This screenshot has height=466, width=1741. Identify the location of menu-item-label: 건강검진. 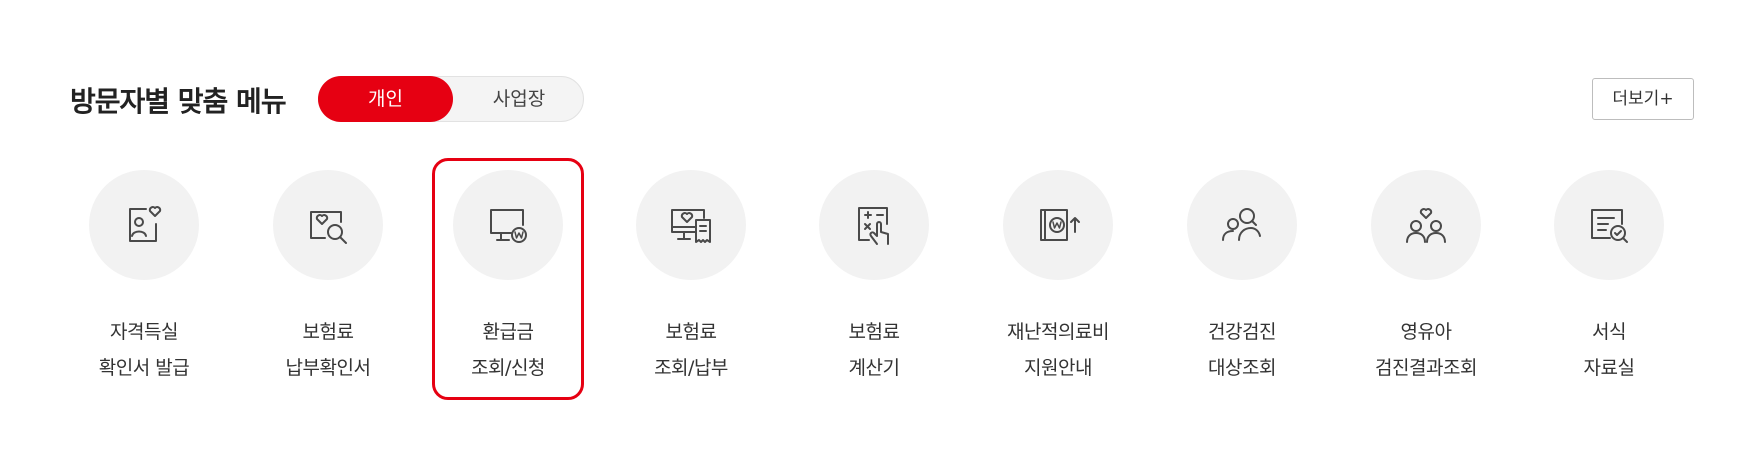
(1242, 332).